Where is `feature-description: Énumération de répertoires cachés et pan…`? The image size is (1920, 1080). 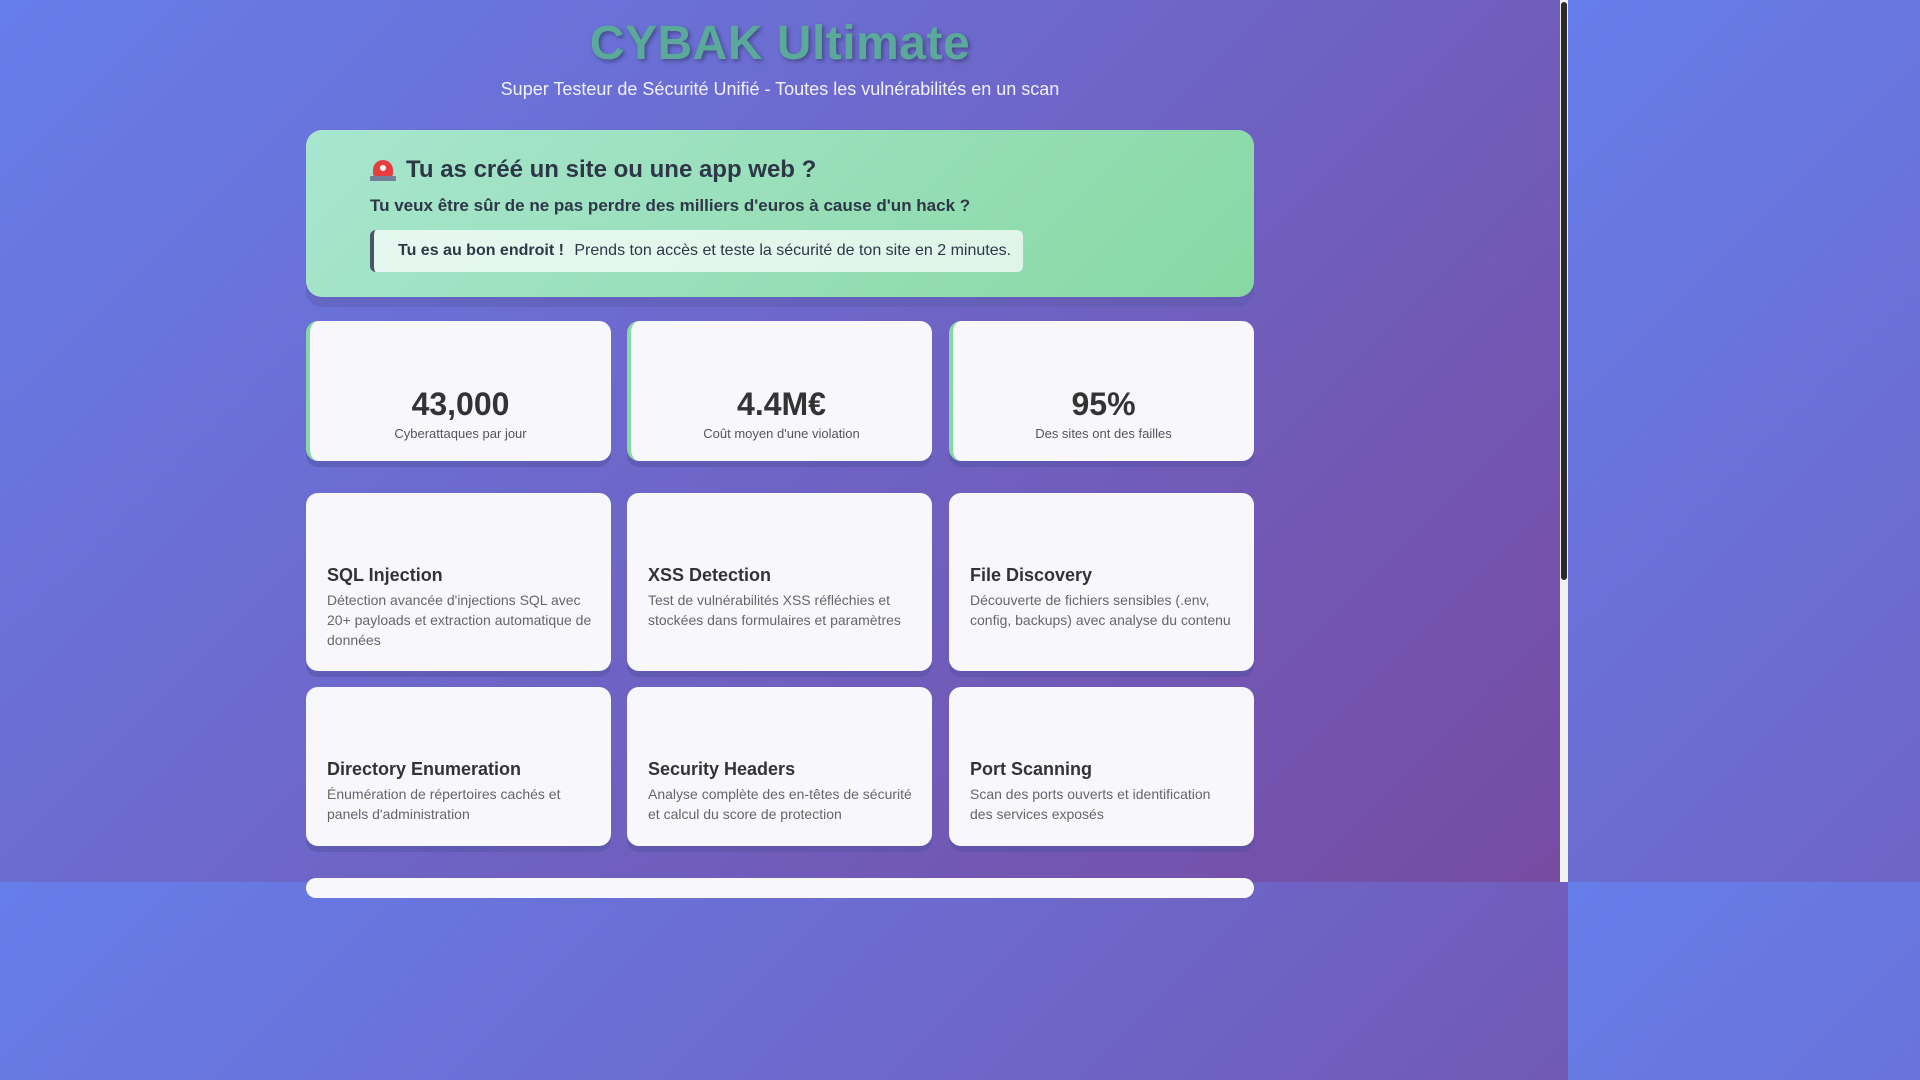 feature-description: Énumération de répertoires cachés et pan… is located at coordinates (444, 804).